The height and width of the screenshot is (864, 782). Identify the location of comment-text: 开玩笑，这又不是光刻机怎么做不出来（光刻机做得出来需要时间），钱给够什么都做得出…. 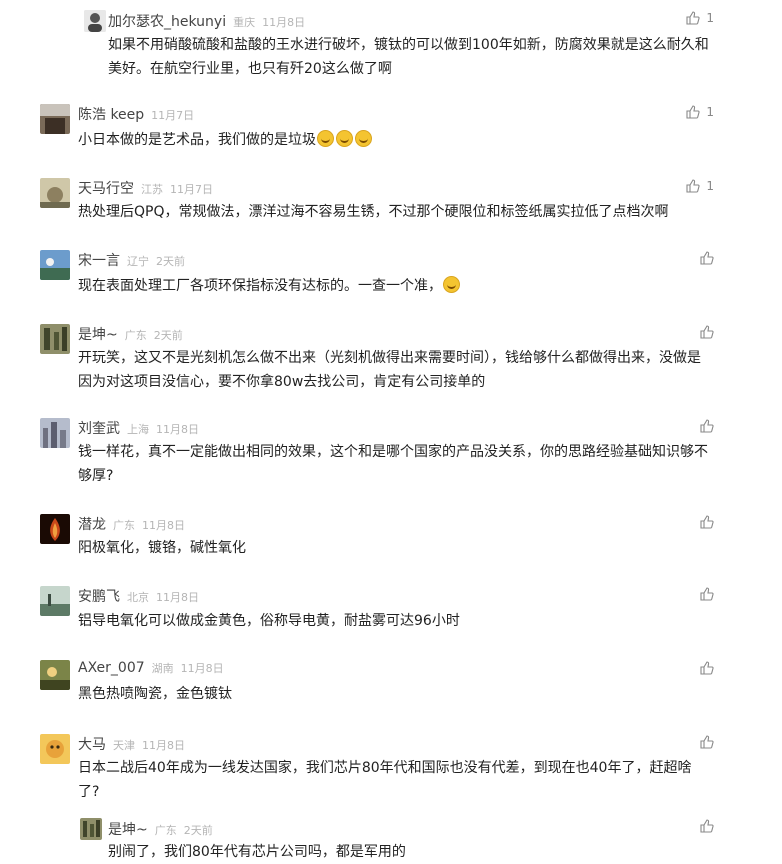
(389, 370).